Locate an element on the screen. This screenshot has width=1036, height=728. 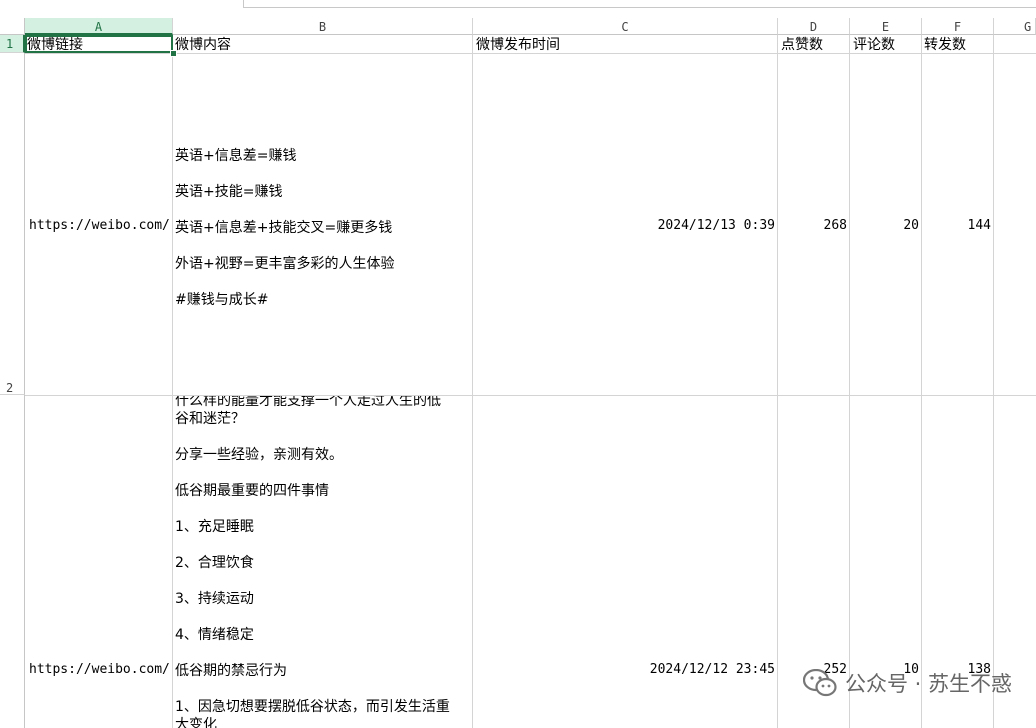
select-all-corner is located at coordinates (12, 26).